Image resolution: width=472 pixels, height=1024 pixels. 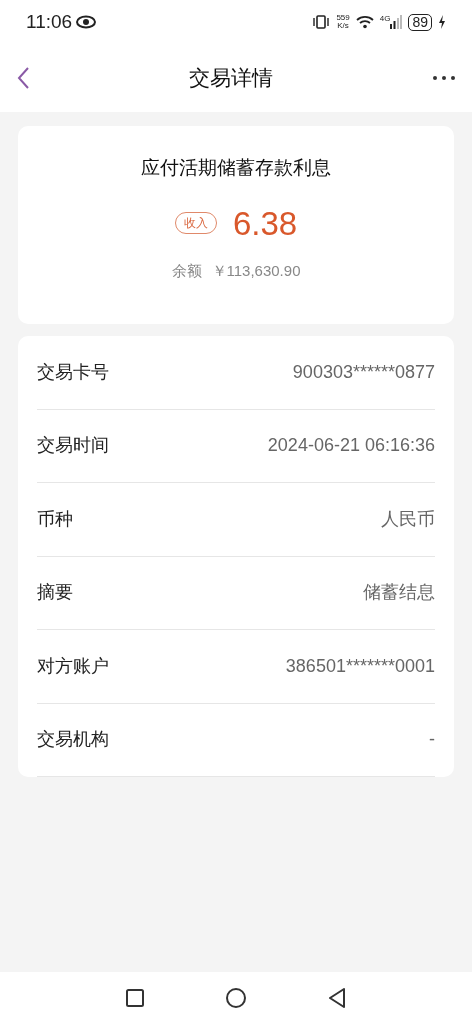 What do you see at coordinates (236, 168) in the screenshot?
I see `transaction-title: 应付活期储蓄存款利息` at bounding box center [236, 168].